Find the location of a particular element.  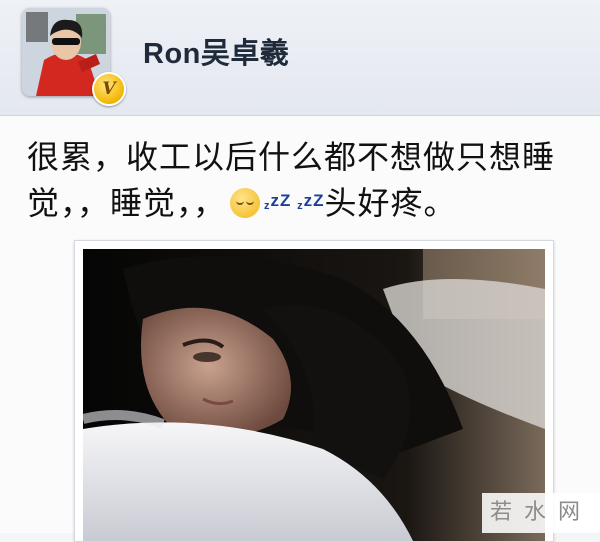

sleepy-face-icon is located at coordinates (245, 203).